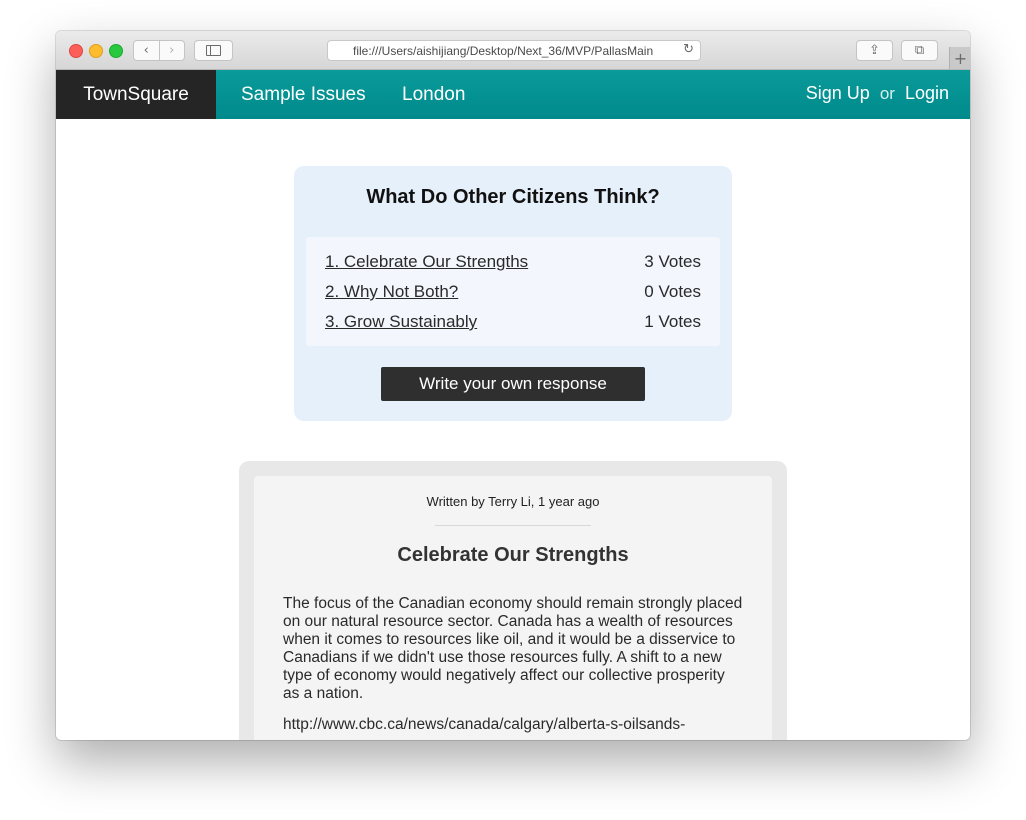 The height and width of the screenshot is (820, 1026). I want to click on poll-option-row: 3. Grow Sustainably 1 Votes, so click(513, 324).